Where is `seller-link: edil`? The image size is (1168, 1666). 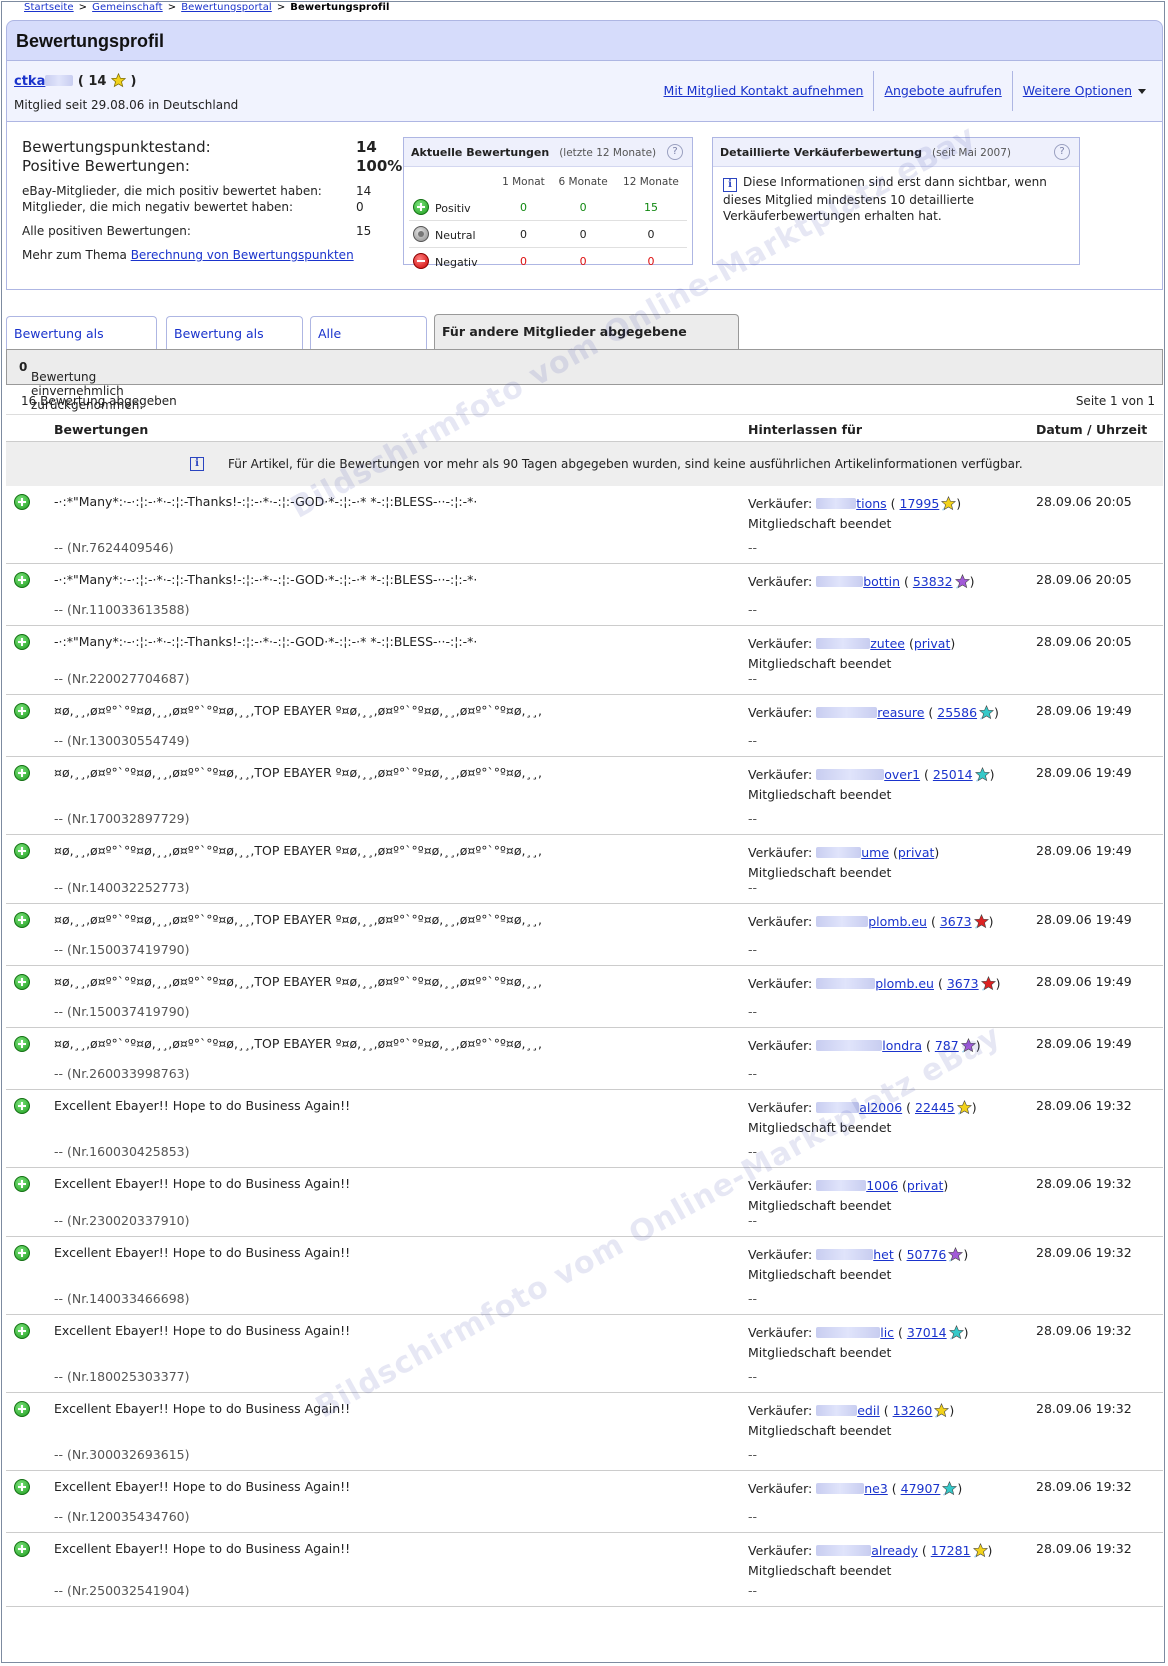 seller-link: edil is located at coordinates (848, 1410).